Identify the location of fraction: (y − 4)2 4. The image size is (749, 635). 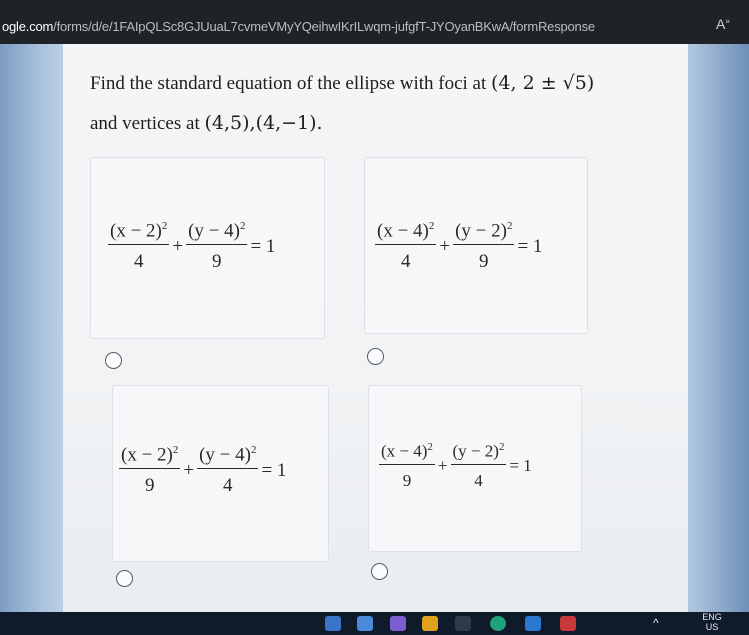
(228, 470).